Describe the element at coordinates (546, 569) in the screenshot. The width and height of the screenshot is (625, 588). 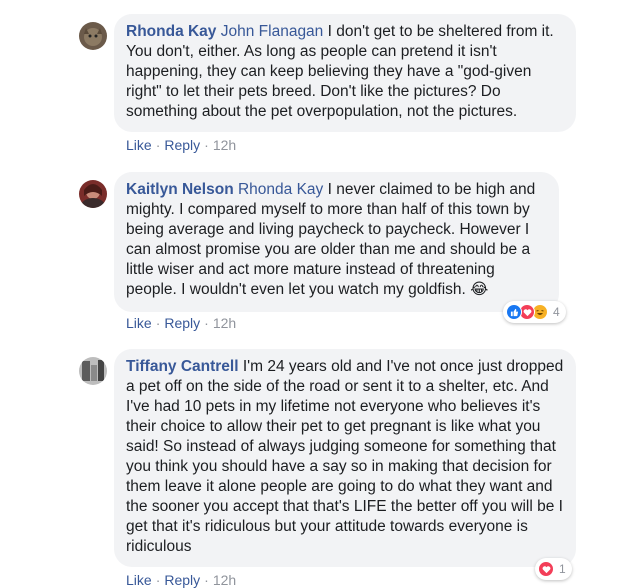
I see `love-icon` at that location.